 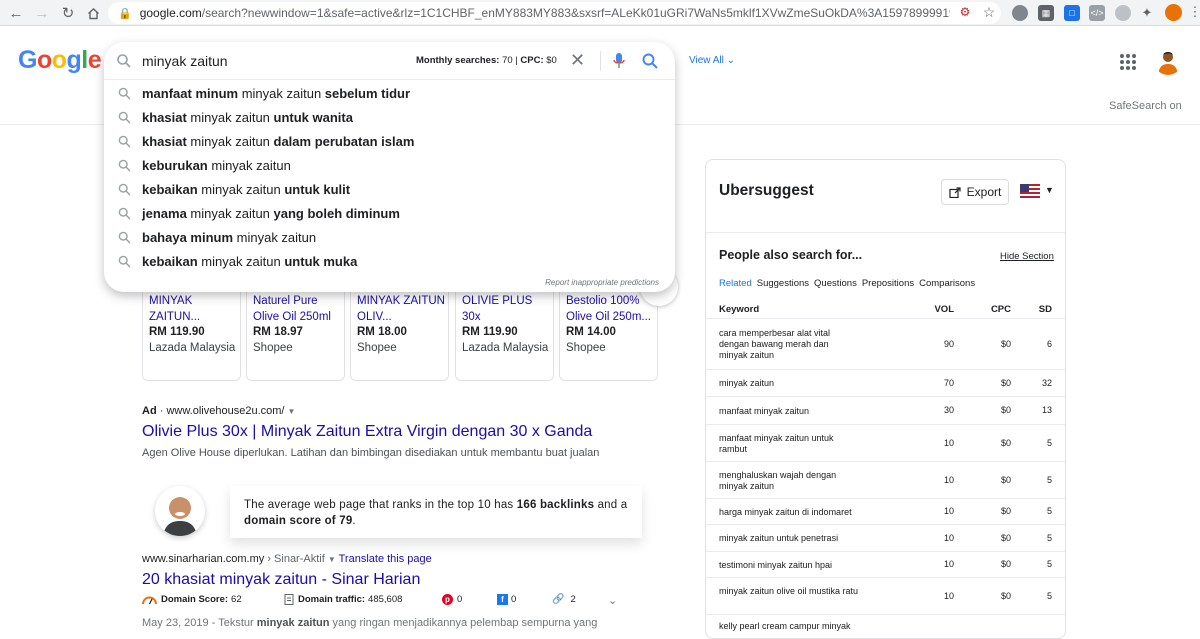 I want to click on search-suggestion: keburukan minyak zaitun, so click(x=389, y=166).